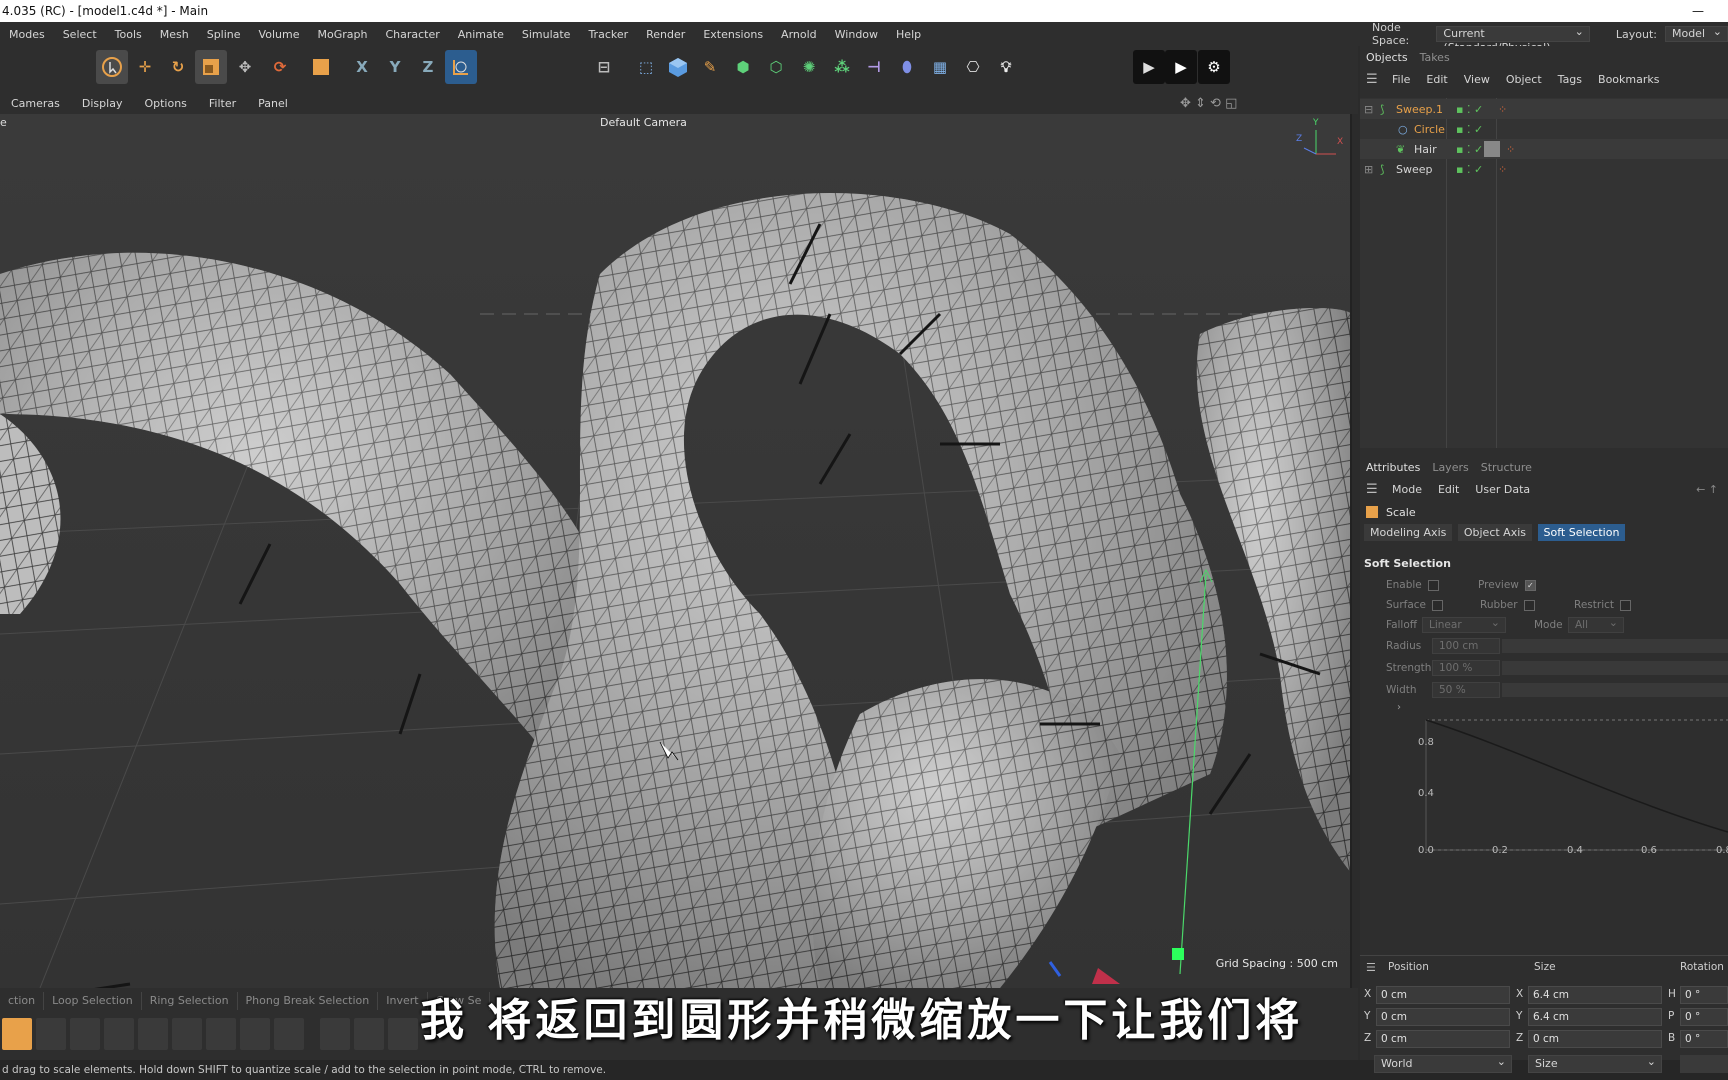 The height and width of the screenshot is (1080, 1728). What do you see at coordinates (646, 67) in the screenshot?
I see `selection-tool-icon: ⬚` at bounding box center [646, 67].